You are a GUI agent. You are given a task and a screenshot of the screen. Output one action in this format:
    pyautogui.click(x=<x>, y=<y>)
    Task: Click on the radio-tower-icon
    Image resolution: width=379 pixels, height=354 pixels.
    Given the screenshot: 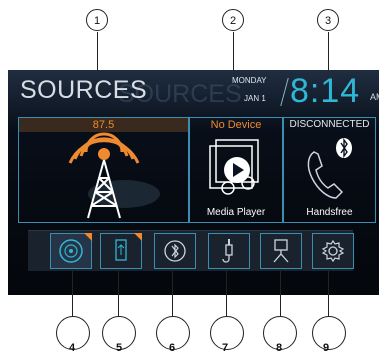 What is the action you would take?
    pyautogui.click(x=114, y=175)
    